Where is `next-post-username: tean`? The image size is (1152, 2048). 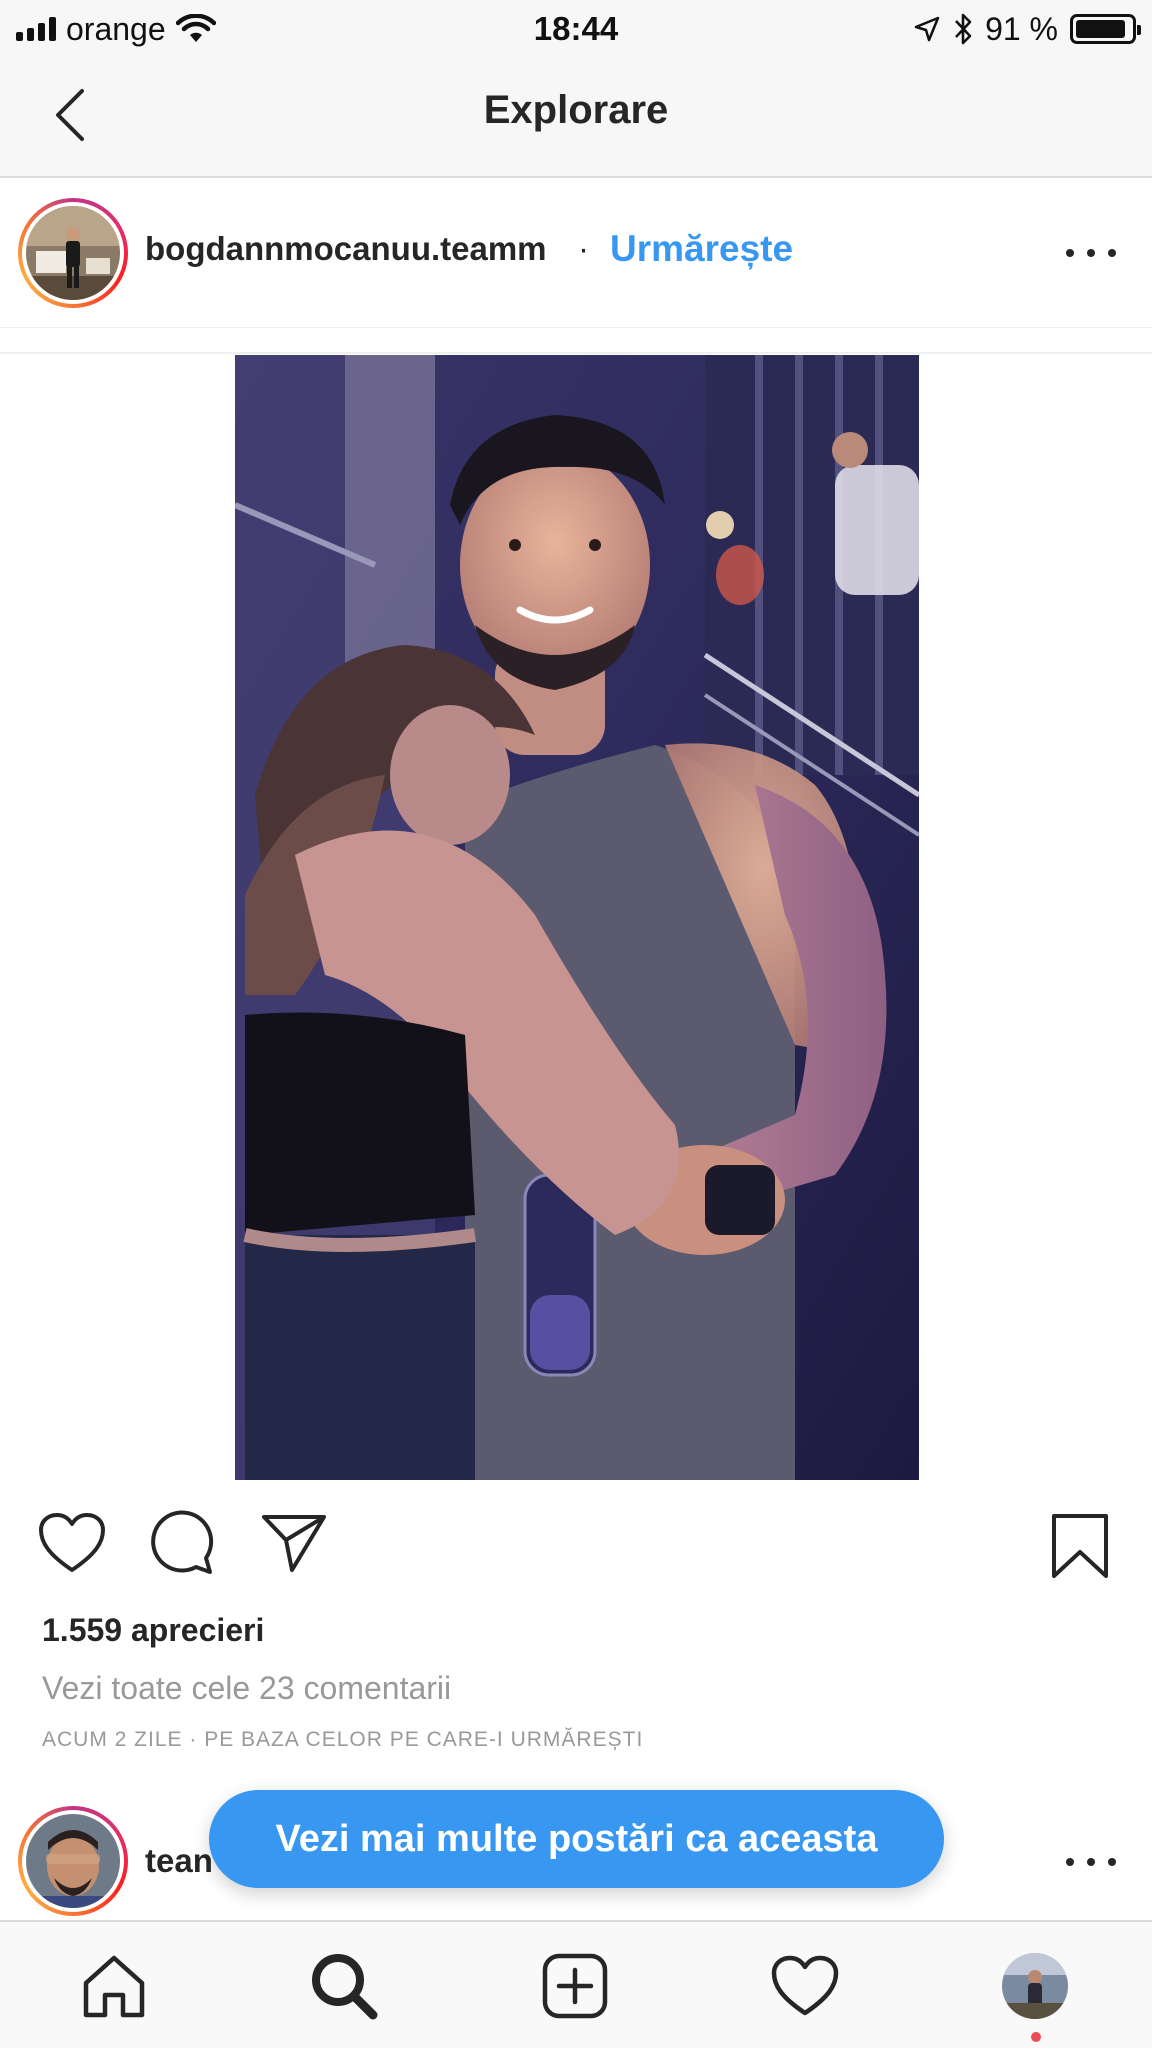 next-post-username: tean is located at coordinates (179, 1861).